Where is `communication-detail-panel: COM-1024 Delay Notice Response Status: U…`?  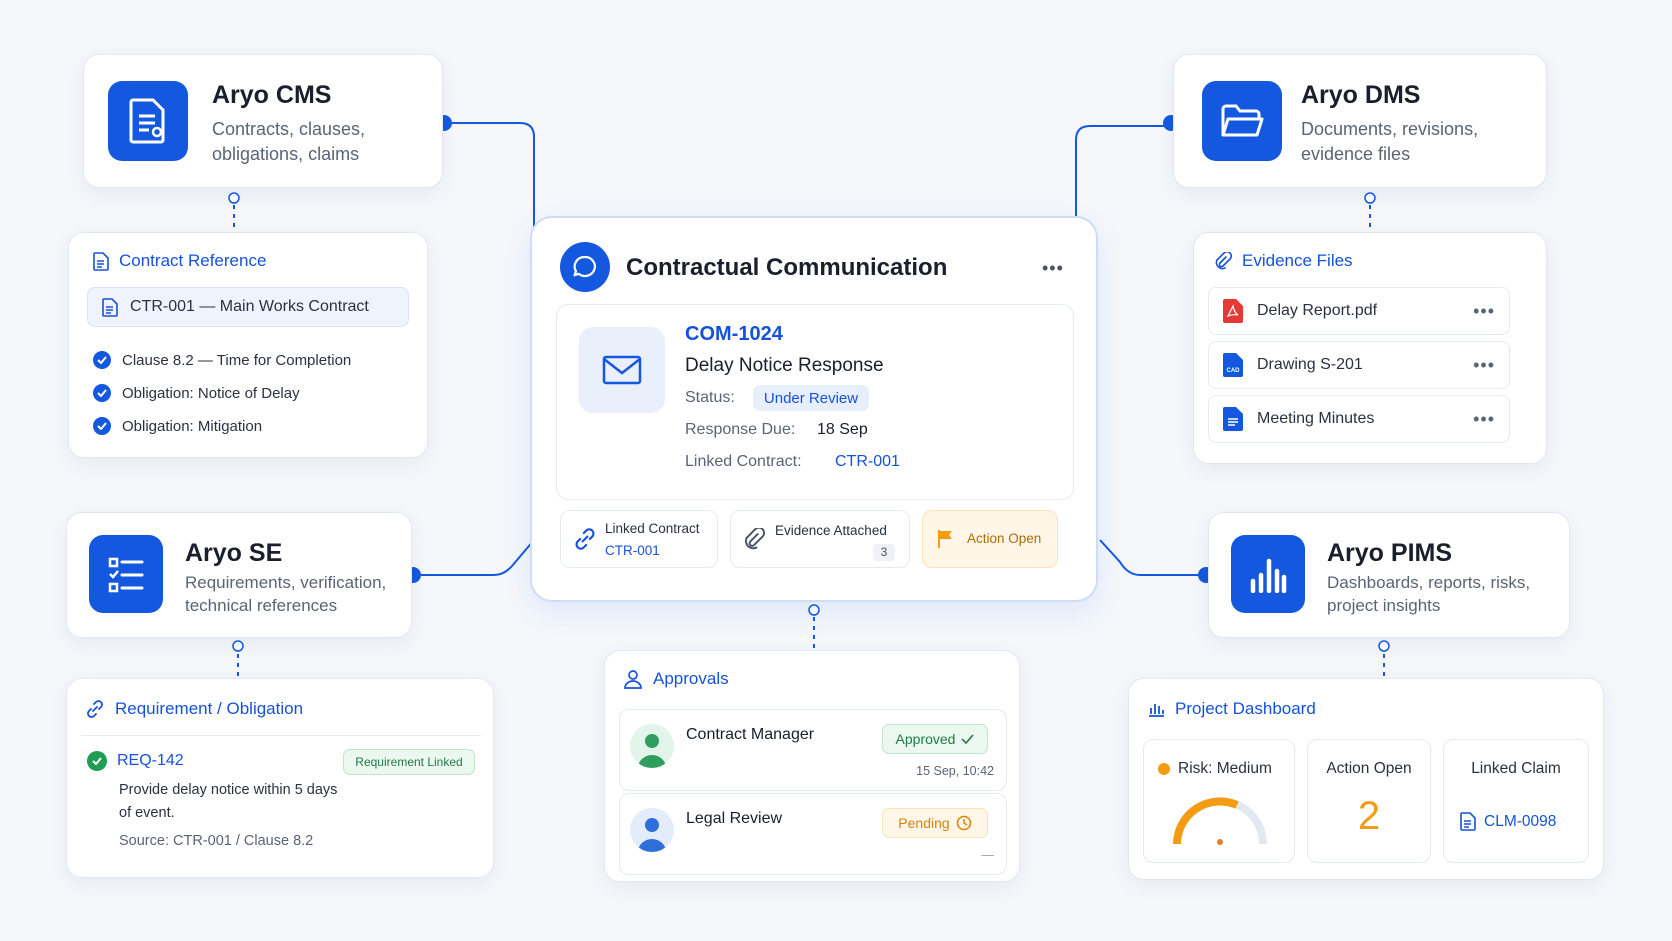
communication-detail-panel: COM-1024 Delay Notice Response Status: U… is located at coordinates (815, 402).